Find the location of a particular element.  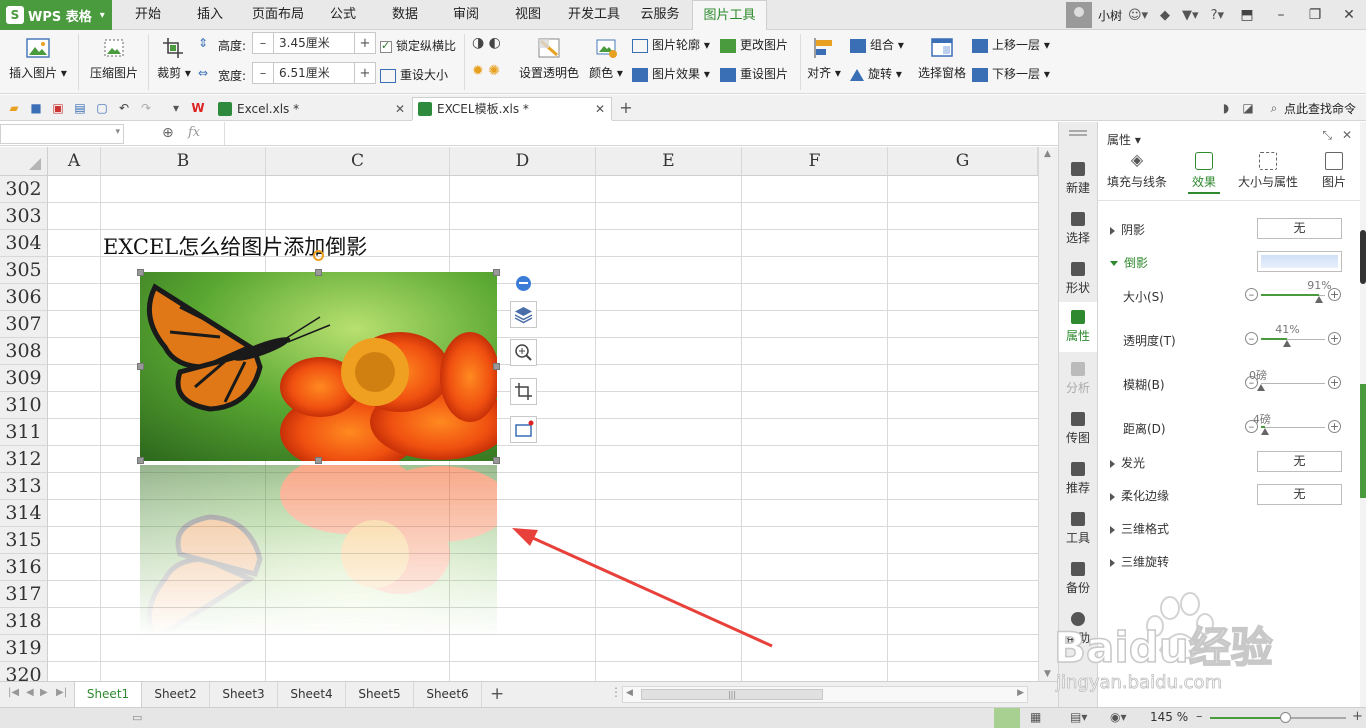

group-button: 组合 ▾ is located at coordinates (877, 44).